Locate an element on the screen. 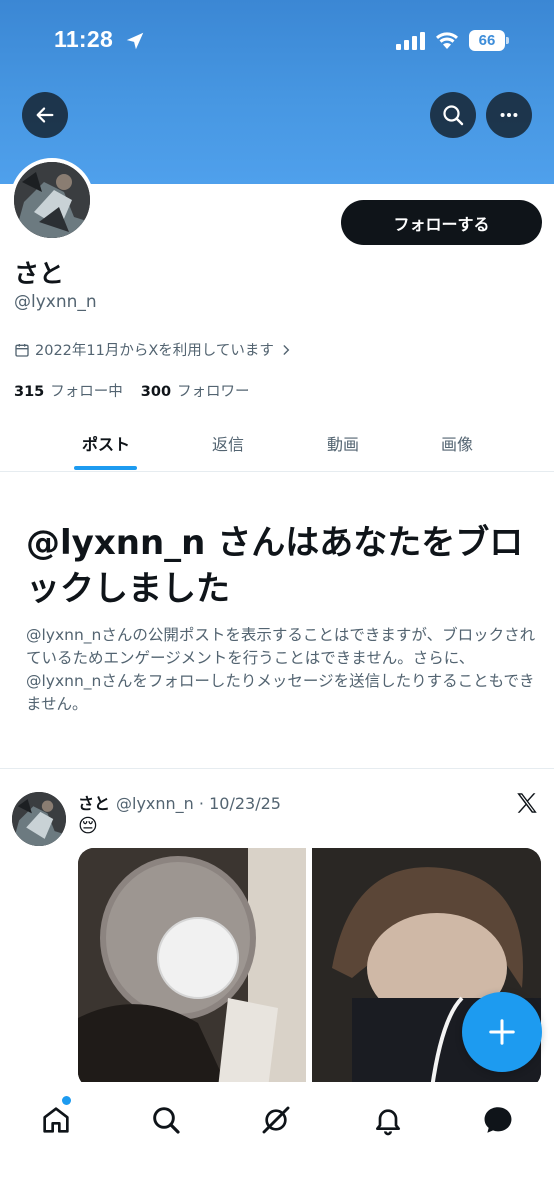 Image resolution: width=554 pixels, height=1200 pixels. home-icon is located at coordinates (56, 1120).